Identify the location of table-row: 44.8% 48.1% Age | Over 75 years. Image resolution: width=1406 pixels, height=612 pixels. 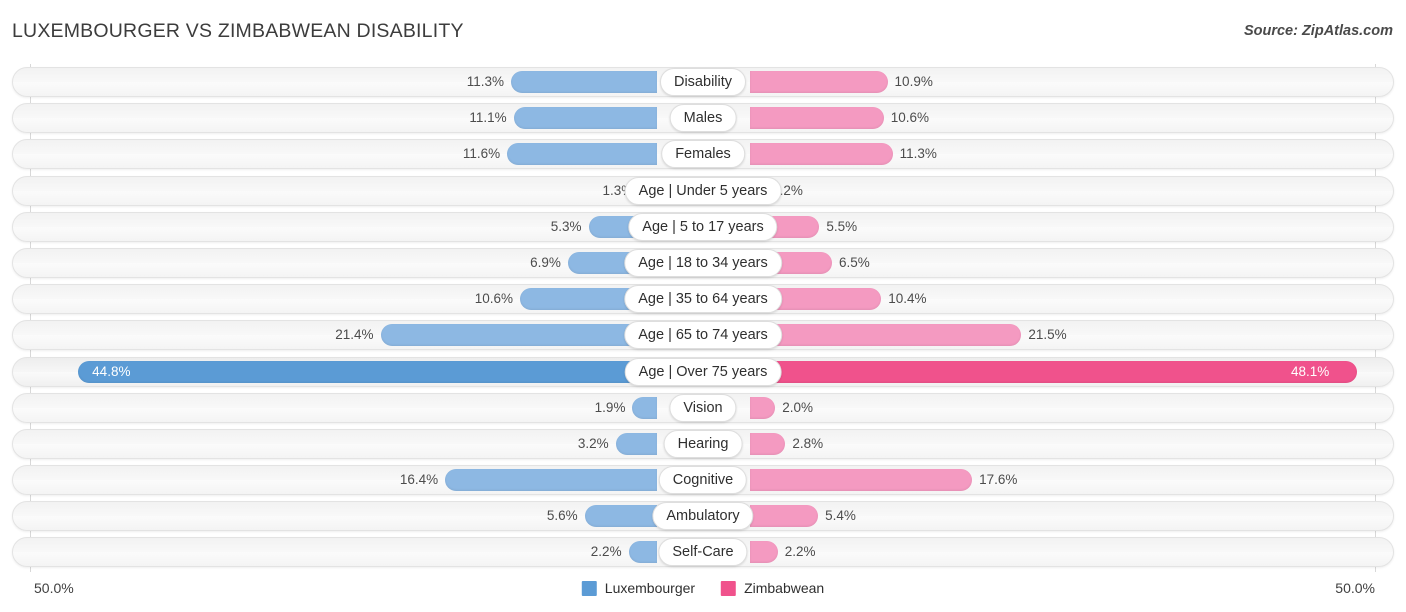
(703, 372).